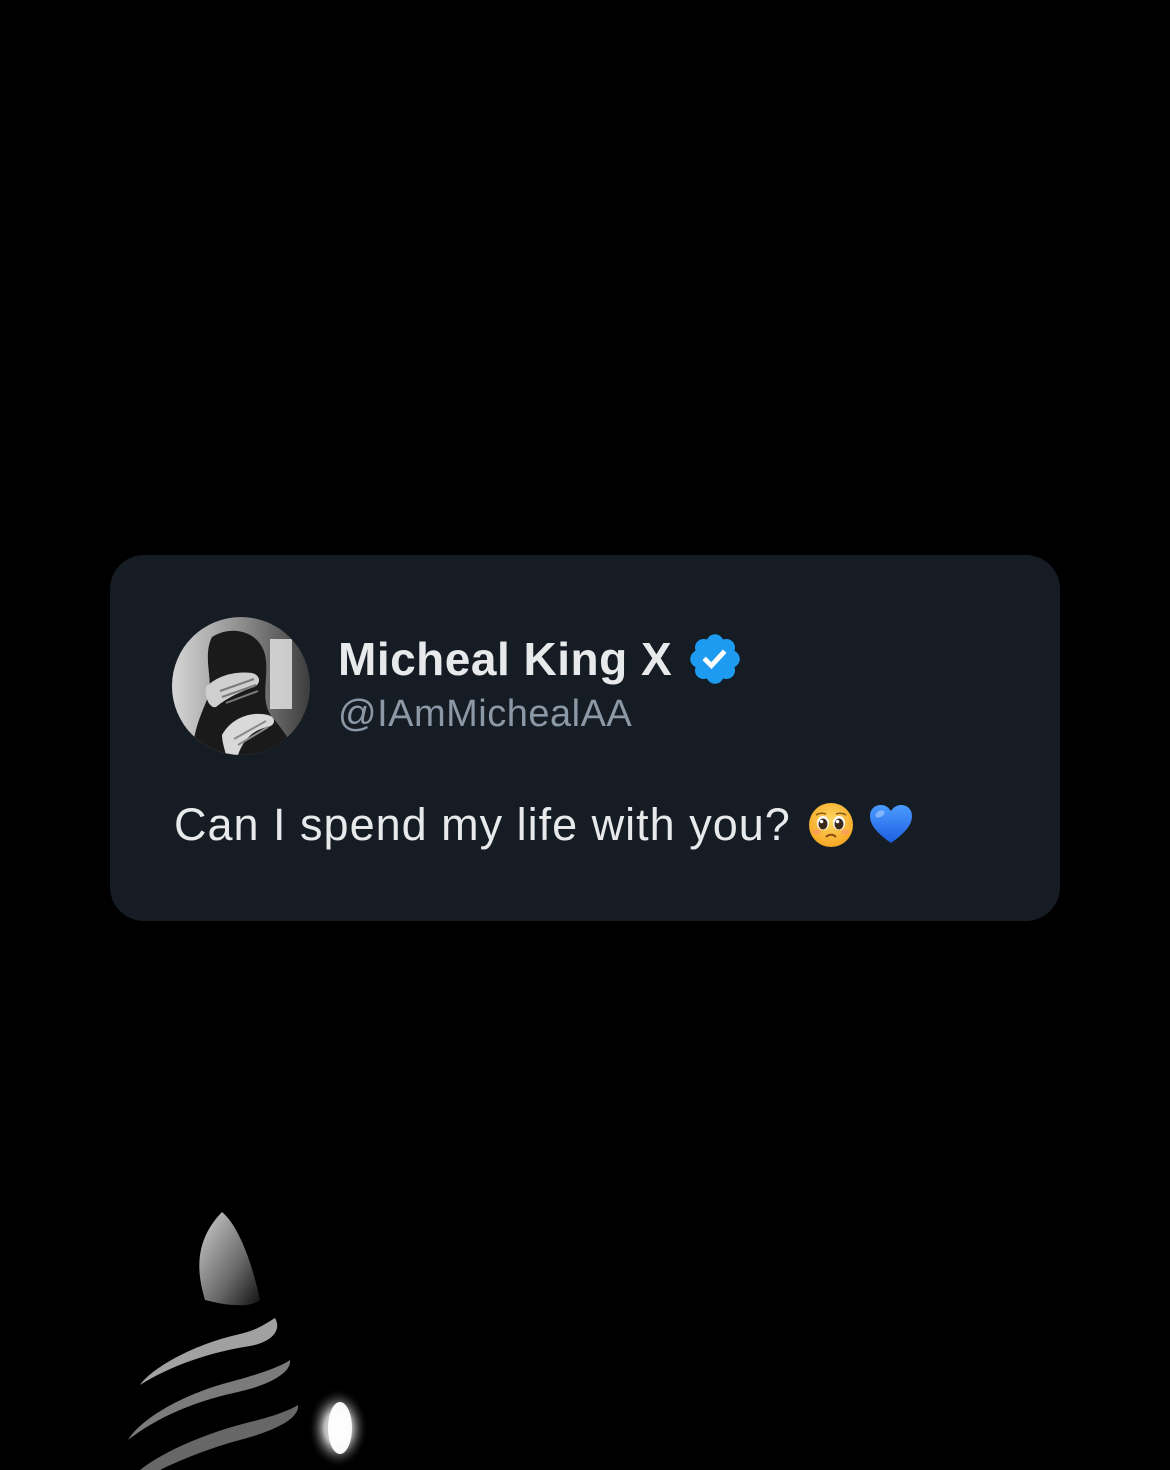  What do you see at coordinates (541, 714) in the screenshot?
I see `user-handle: @IAmMichealAA` at bounding box center [541, 714].